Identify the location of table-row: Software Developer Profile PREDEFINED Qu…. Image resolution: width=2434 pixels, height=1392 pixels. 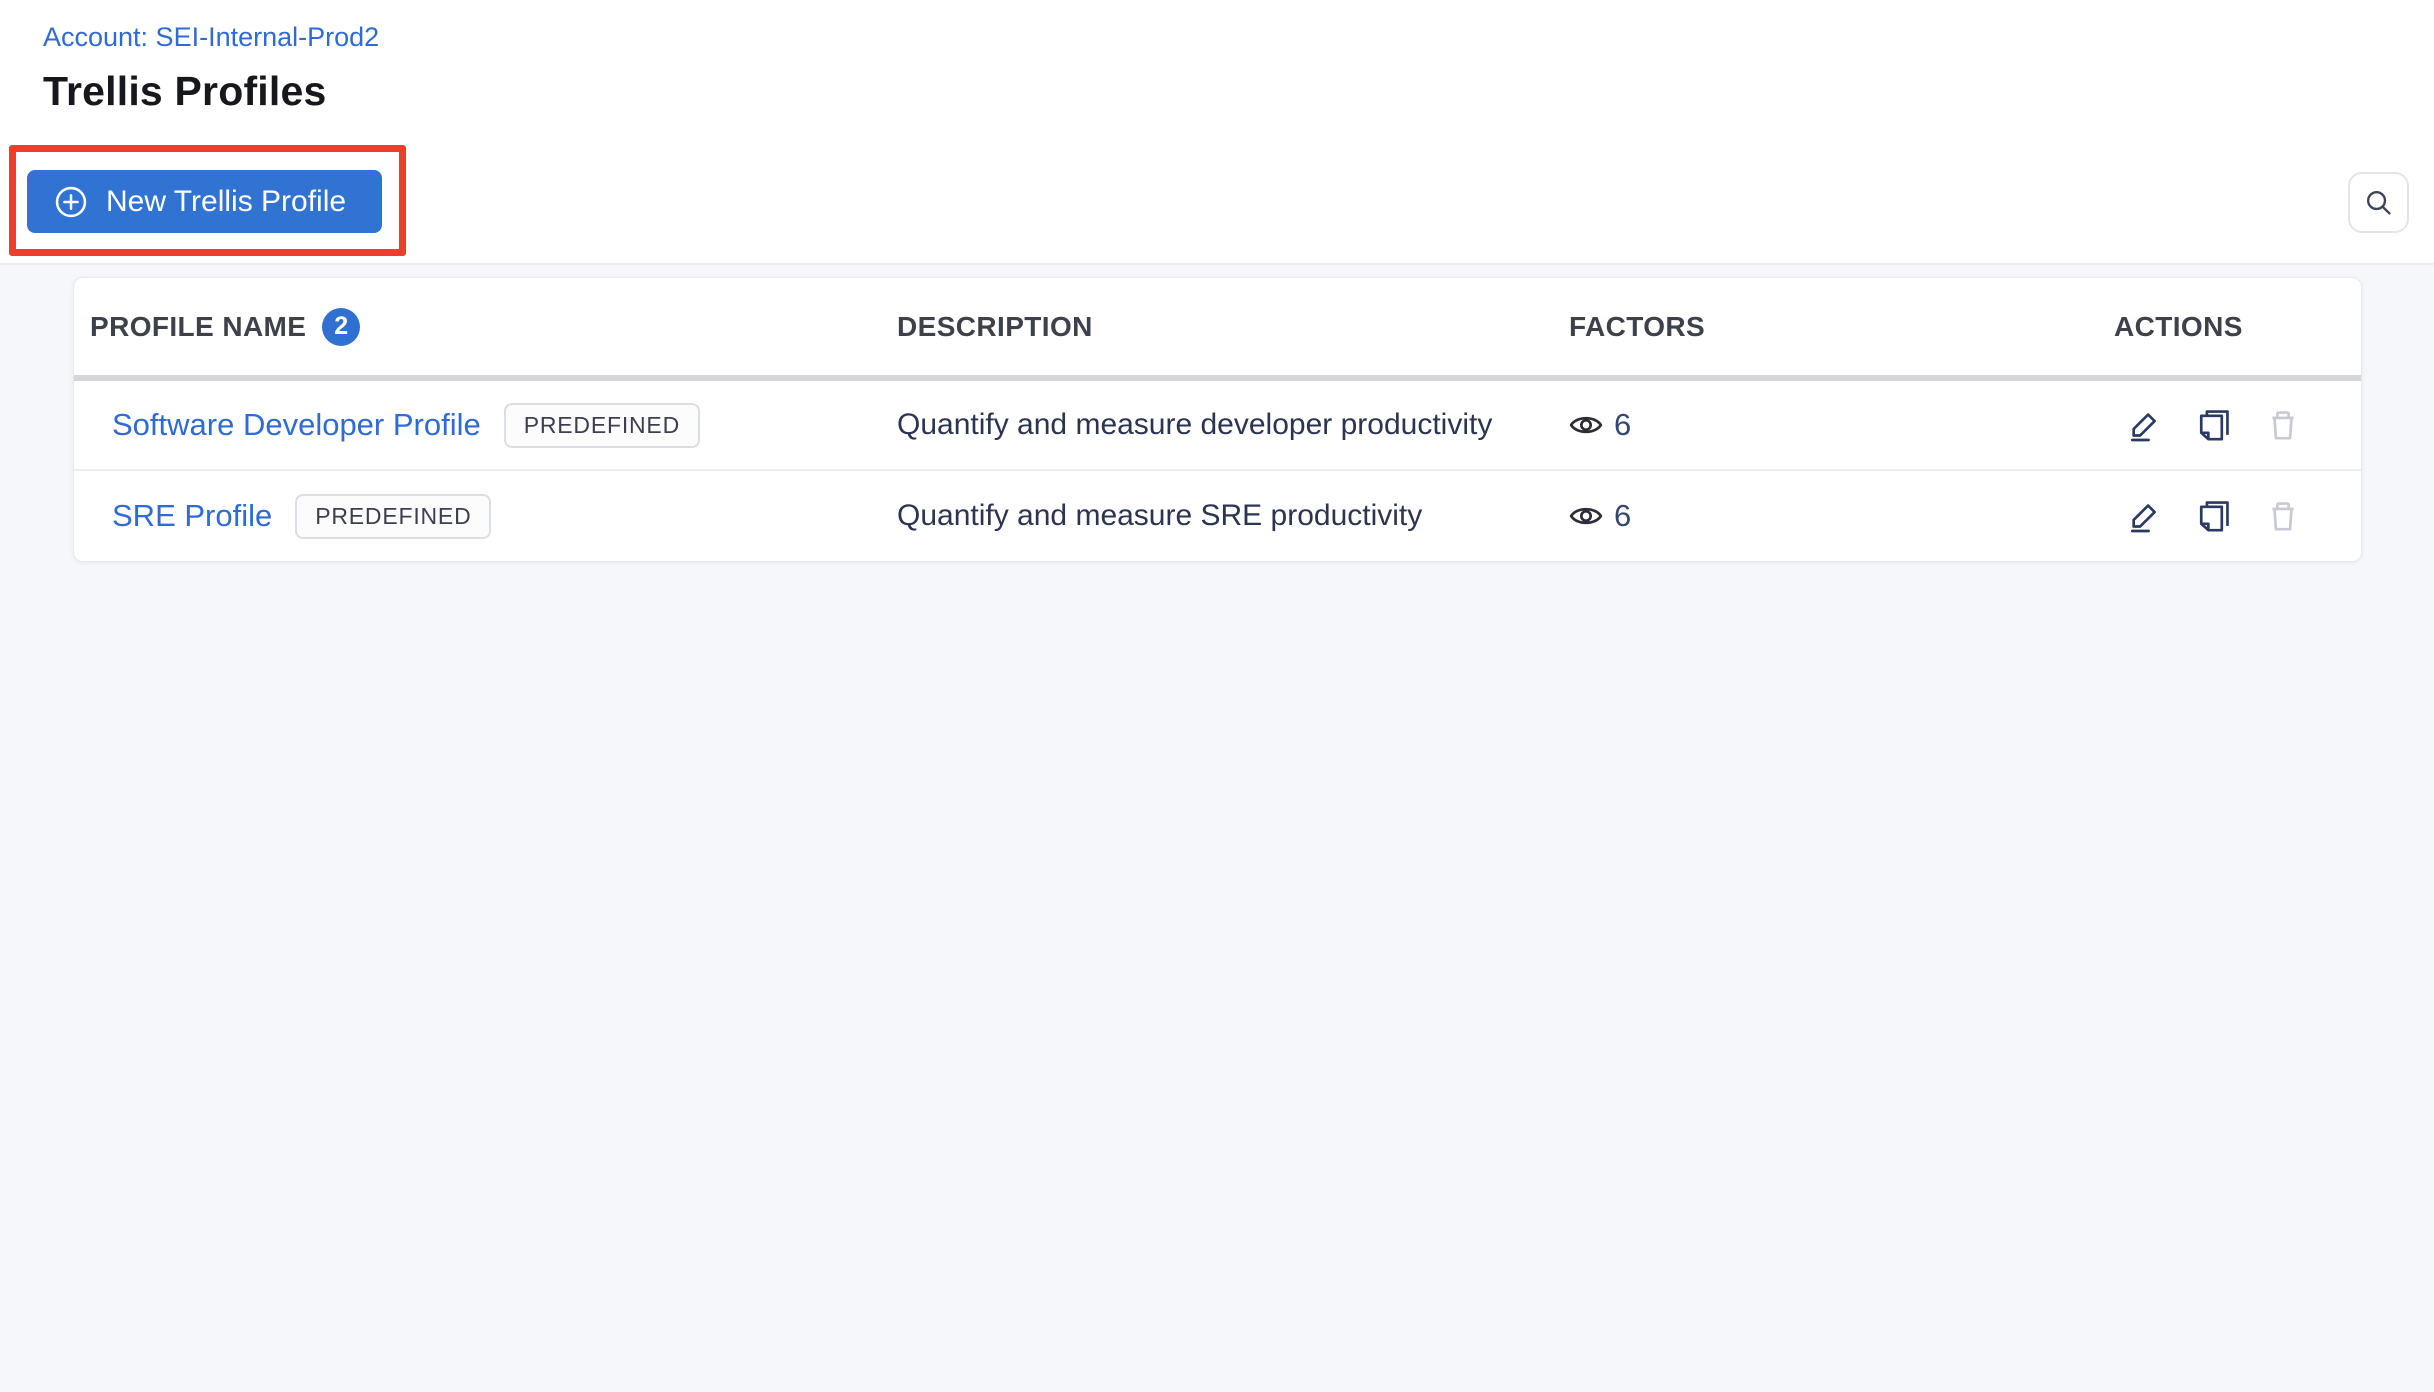
(1217, 426).